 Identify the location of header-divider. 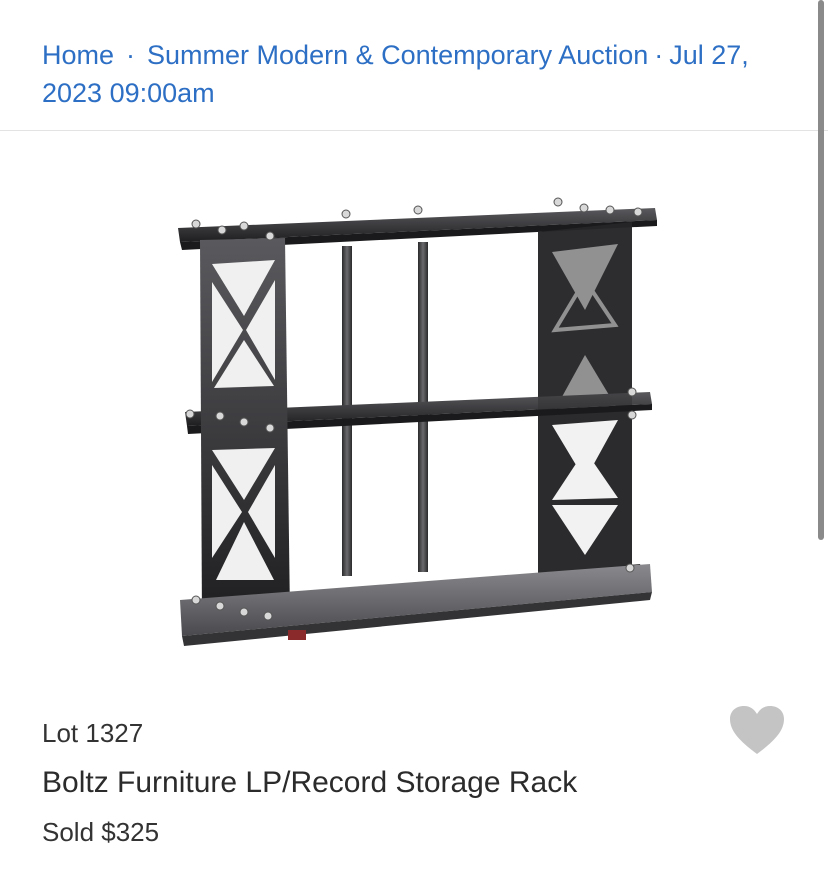
(414, 130).